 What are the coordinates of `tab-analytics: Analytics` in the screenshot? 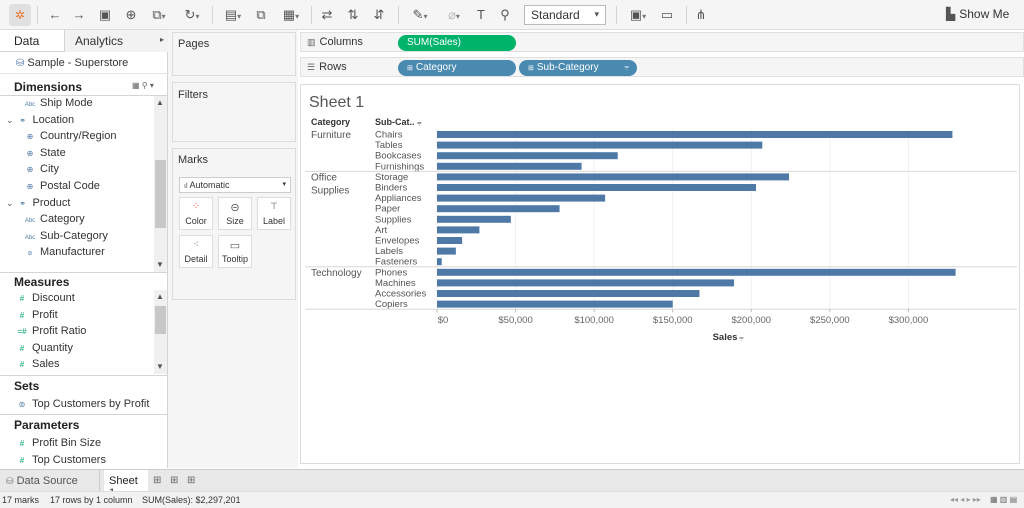 It's located at (99, 41).